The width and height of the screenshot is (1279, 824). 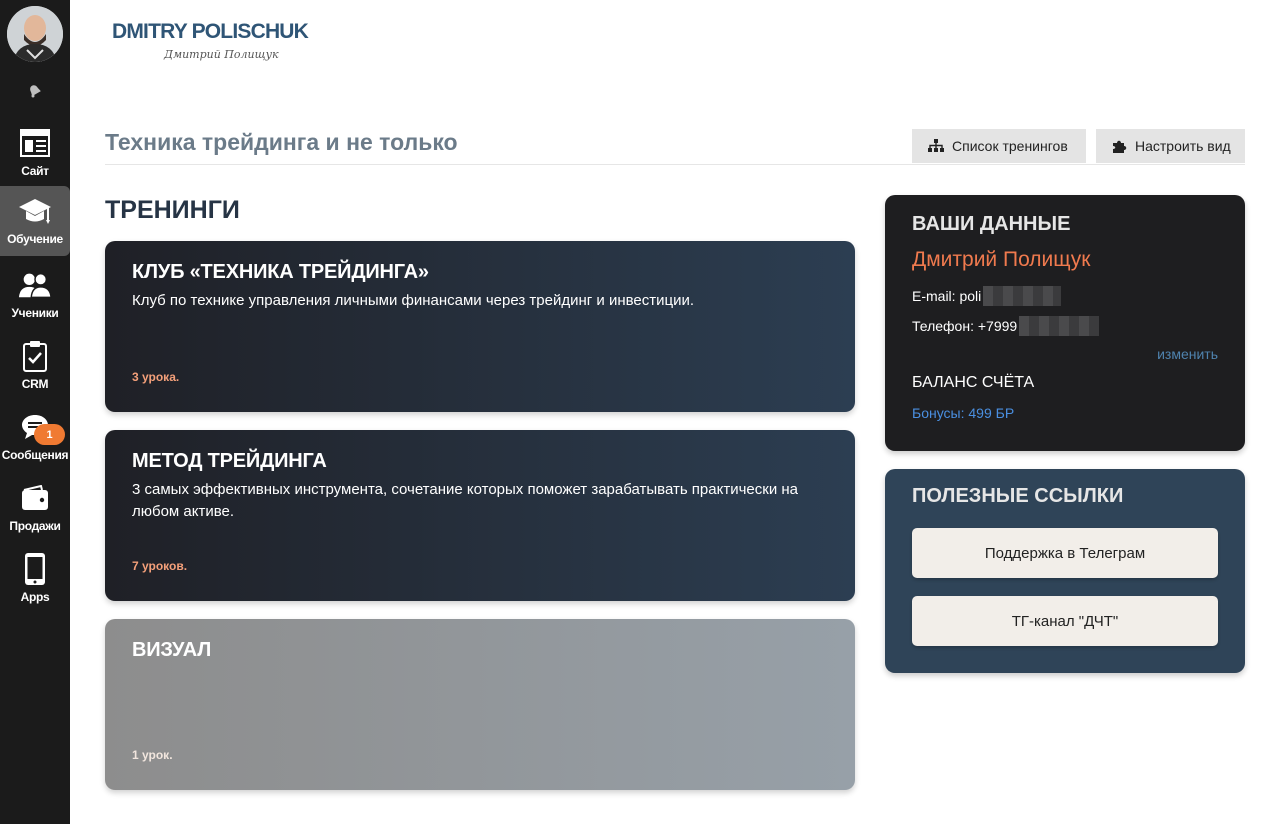 What do you see at coordinates (1059, 326) in the screenshot?
I see `redacted-phone` at bounding box center [1059, 326].